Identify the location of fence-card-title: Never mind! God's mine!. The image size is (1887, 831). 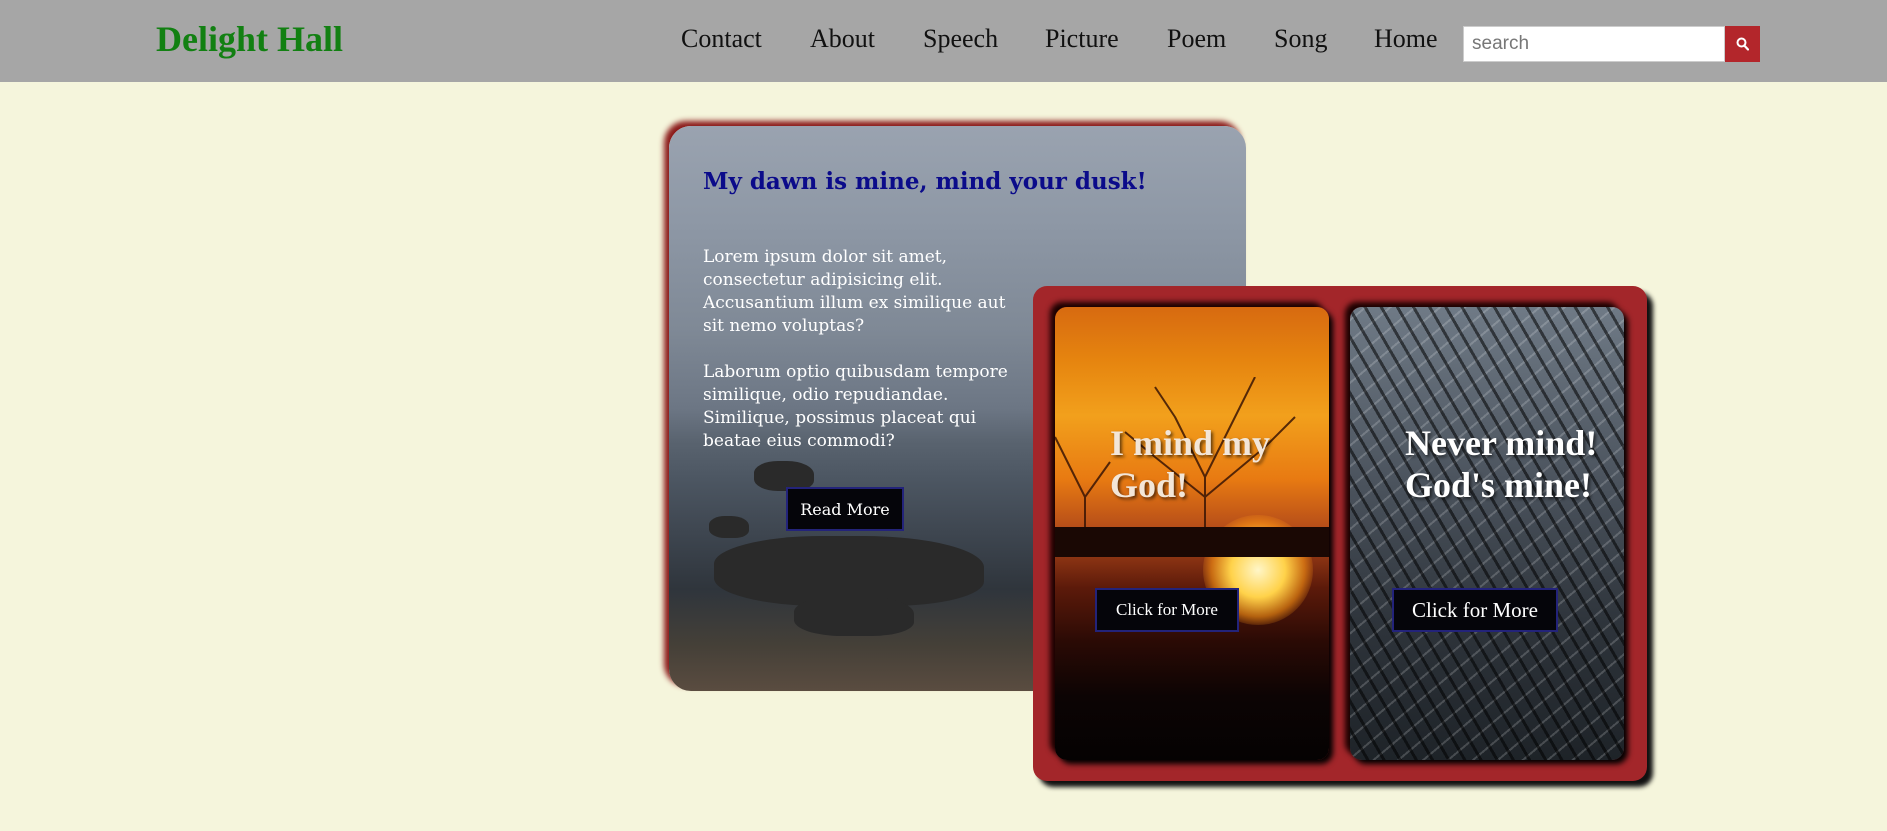
(1501, 464).